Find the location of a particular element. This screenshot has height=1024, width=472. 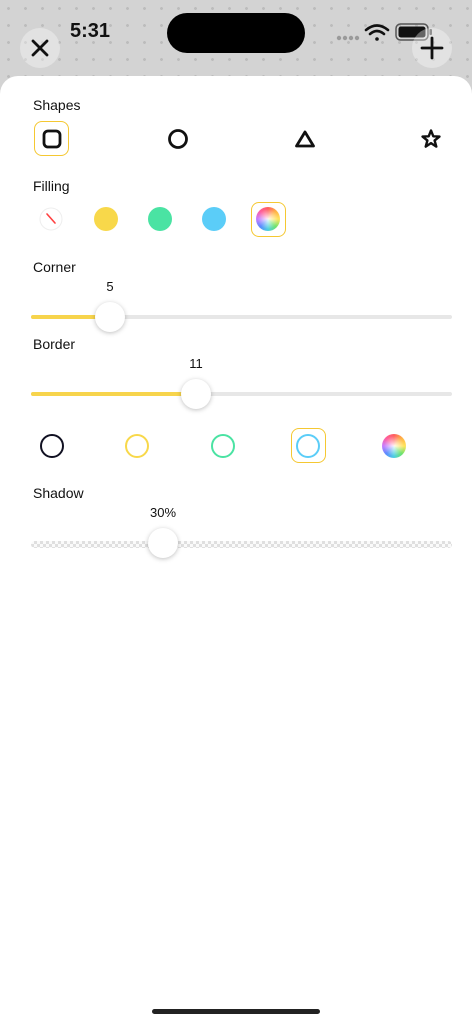

filling-yellow is located at coordinates (106, 219).